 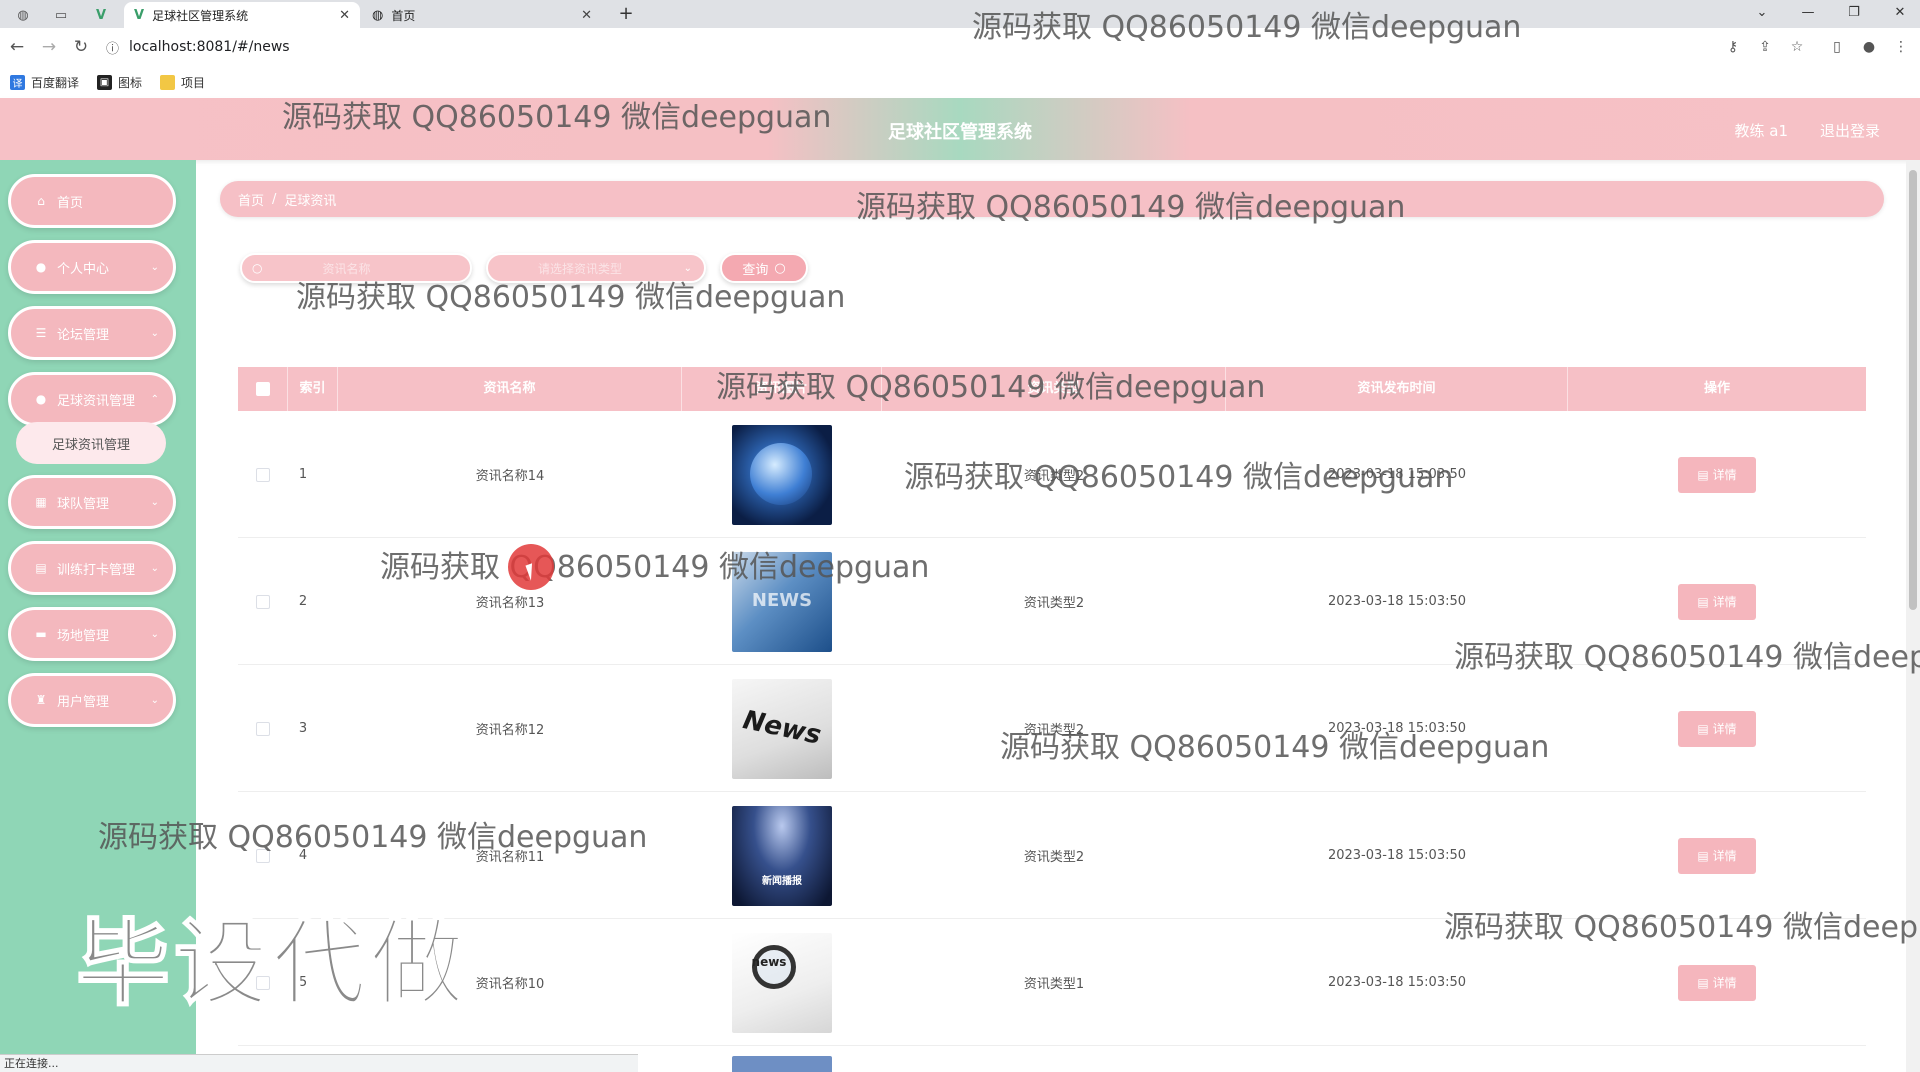 What do you see at coordinates (1850, 130) in the screenshot?
I see `logout-link: 退出登录` at bounding box center [1850, 130].